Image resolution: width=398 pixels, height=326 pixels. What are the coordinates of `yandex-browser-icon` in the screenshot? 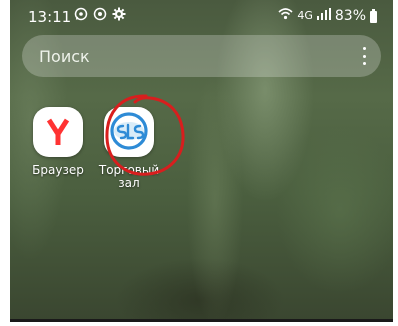 It's located at (58, 132).